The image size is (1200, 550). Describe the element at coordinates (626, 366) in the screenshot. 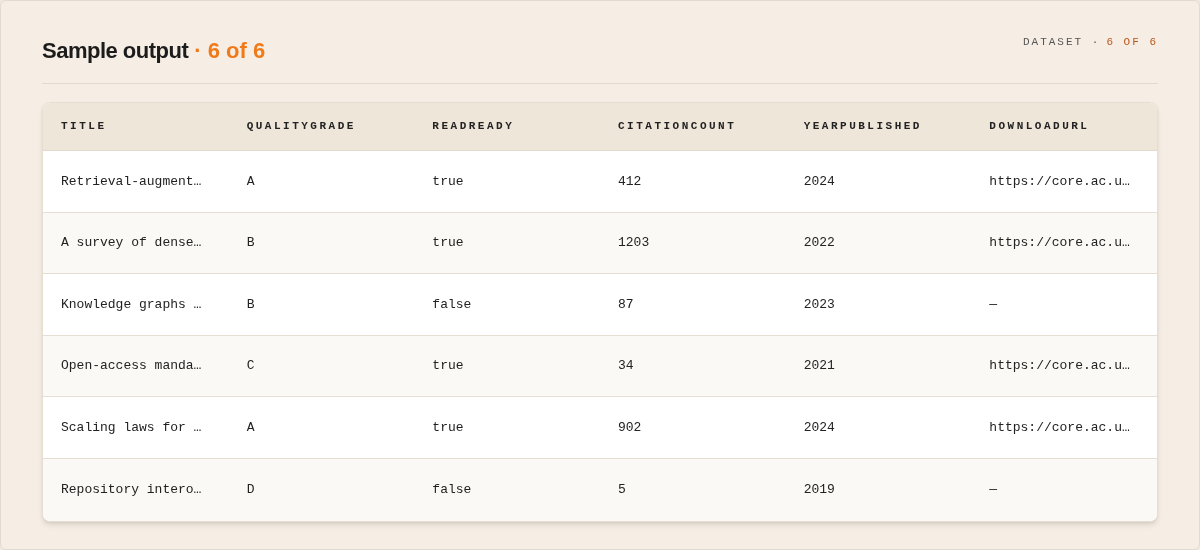

I see `table-cell-text: 34` at that location.